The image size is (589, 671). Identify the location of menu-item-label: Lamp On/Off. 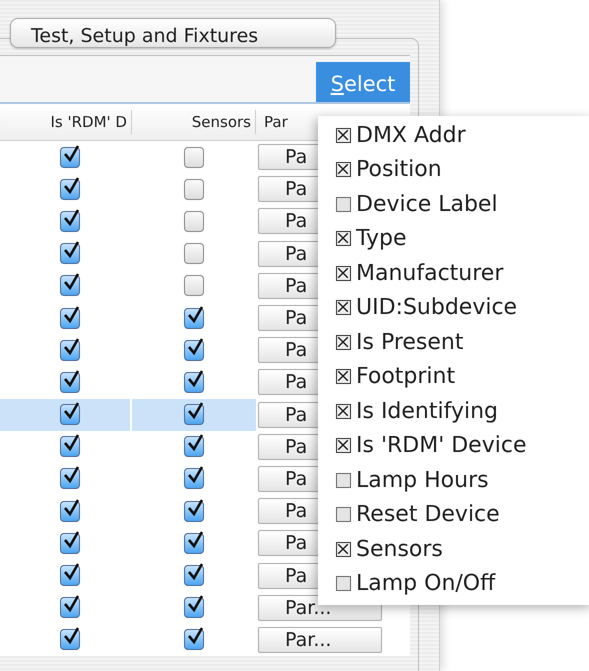
(426, 583).